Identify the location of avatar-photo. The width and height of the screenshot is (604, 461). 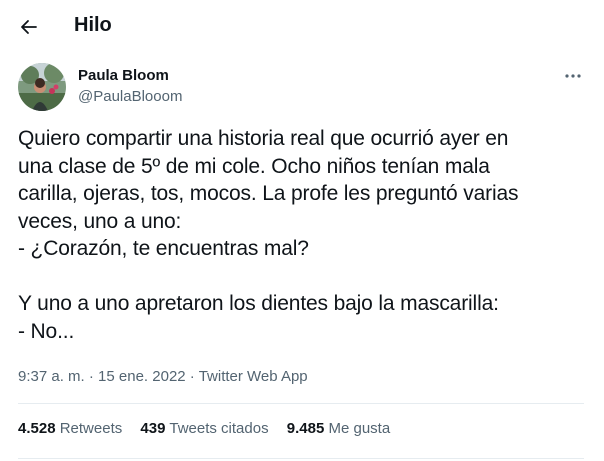
(42, 87).